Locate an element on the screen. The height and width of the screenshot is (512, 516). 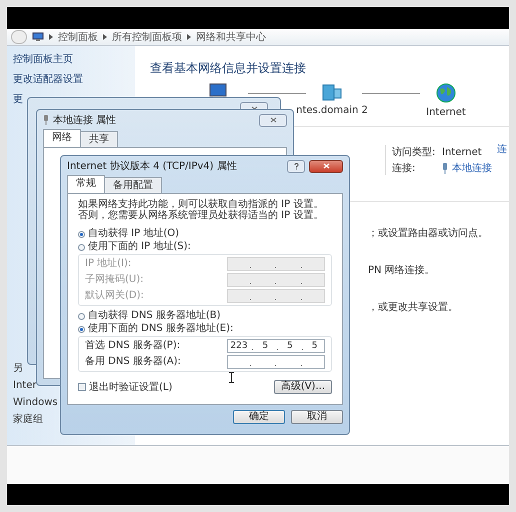
page-title: 查看基本网络信息并设置连接 is located at coordinates (228, 68).